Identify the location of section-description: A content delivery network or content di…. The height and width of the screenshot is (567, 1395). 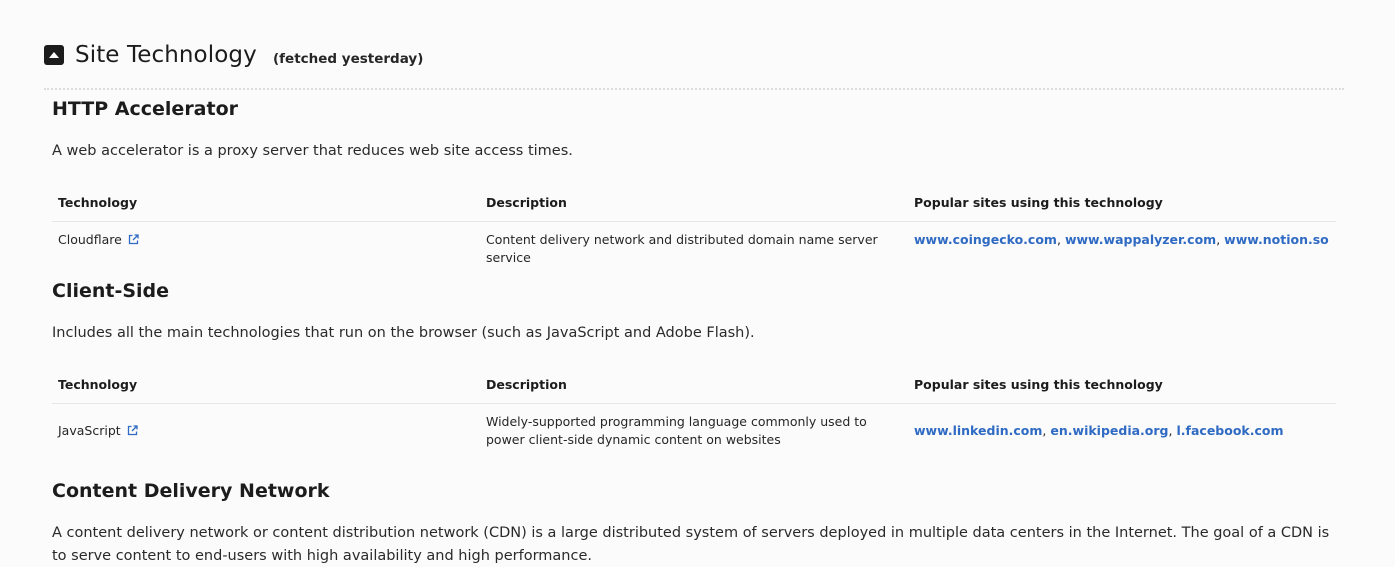
(691, 544).